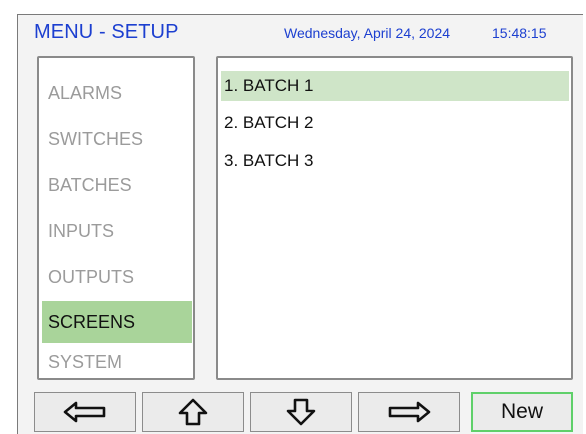 The height and width of the screenshot is (434, 586). I want to click on menu-item-switches: SWITCHES, so click(117, 139).